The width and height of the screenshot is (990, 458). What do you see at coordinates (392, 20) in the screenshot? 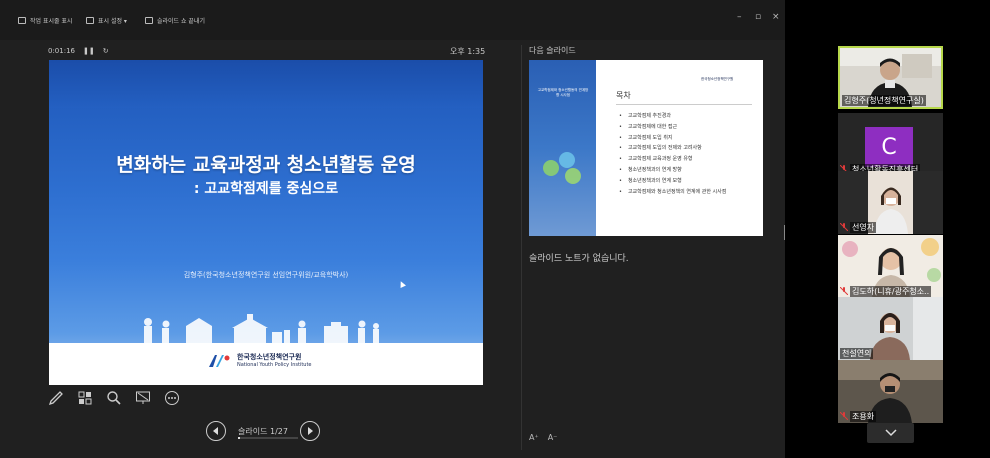
I see `presenter-toolbar: 작업 표시줄 표시 표시 설정 ▾ 슬라이드 쇼 끝내기 – ▫ ×` at bounding box center [392, 20].